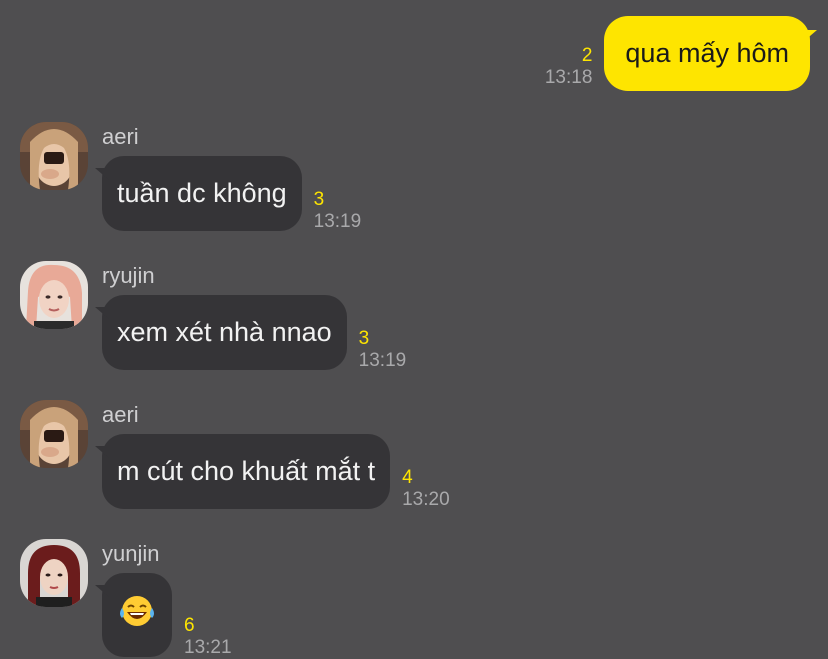  What do you see at coordinates (246, 471) in the screenshot?
I see `message-text: m cút cho khuất mắt t` at bounding box center [246, 471].